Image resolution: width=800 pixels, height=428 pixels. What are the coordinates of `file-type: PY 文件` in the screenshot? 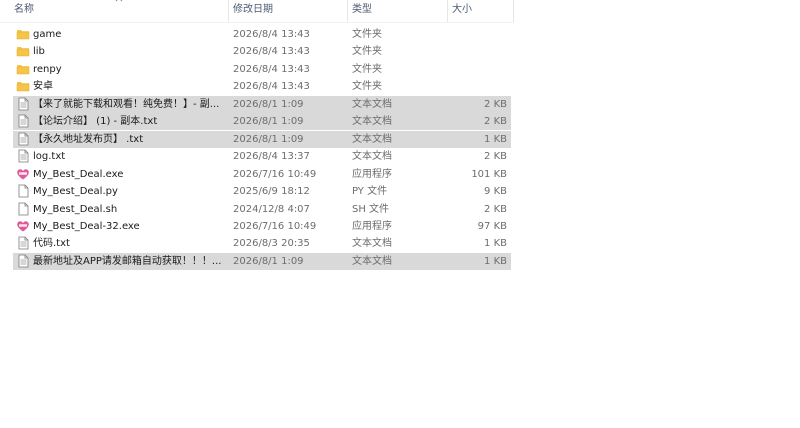 It's located at (370, 192).